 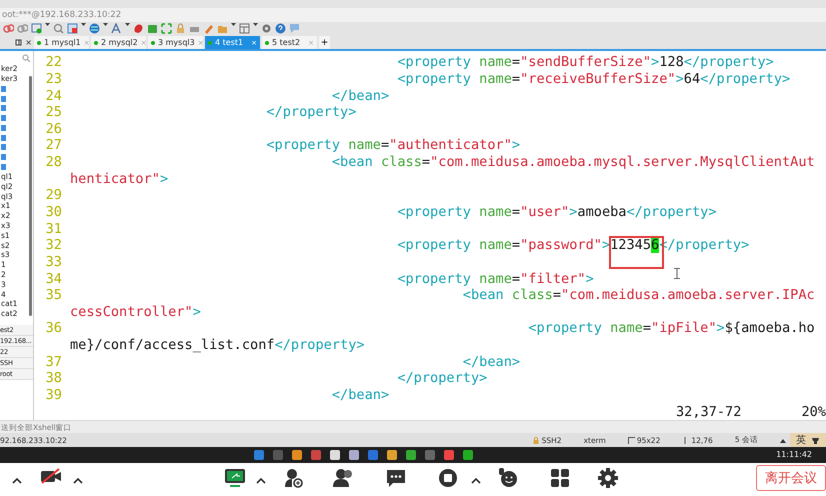 What do you see at coordinates (593, 79) in the screenshot?
I see `code-line: <property name="receiveBufferSize">64</property>` at bounding box center [593, 79].